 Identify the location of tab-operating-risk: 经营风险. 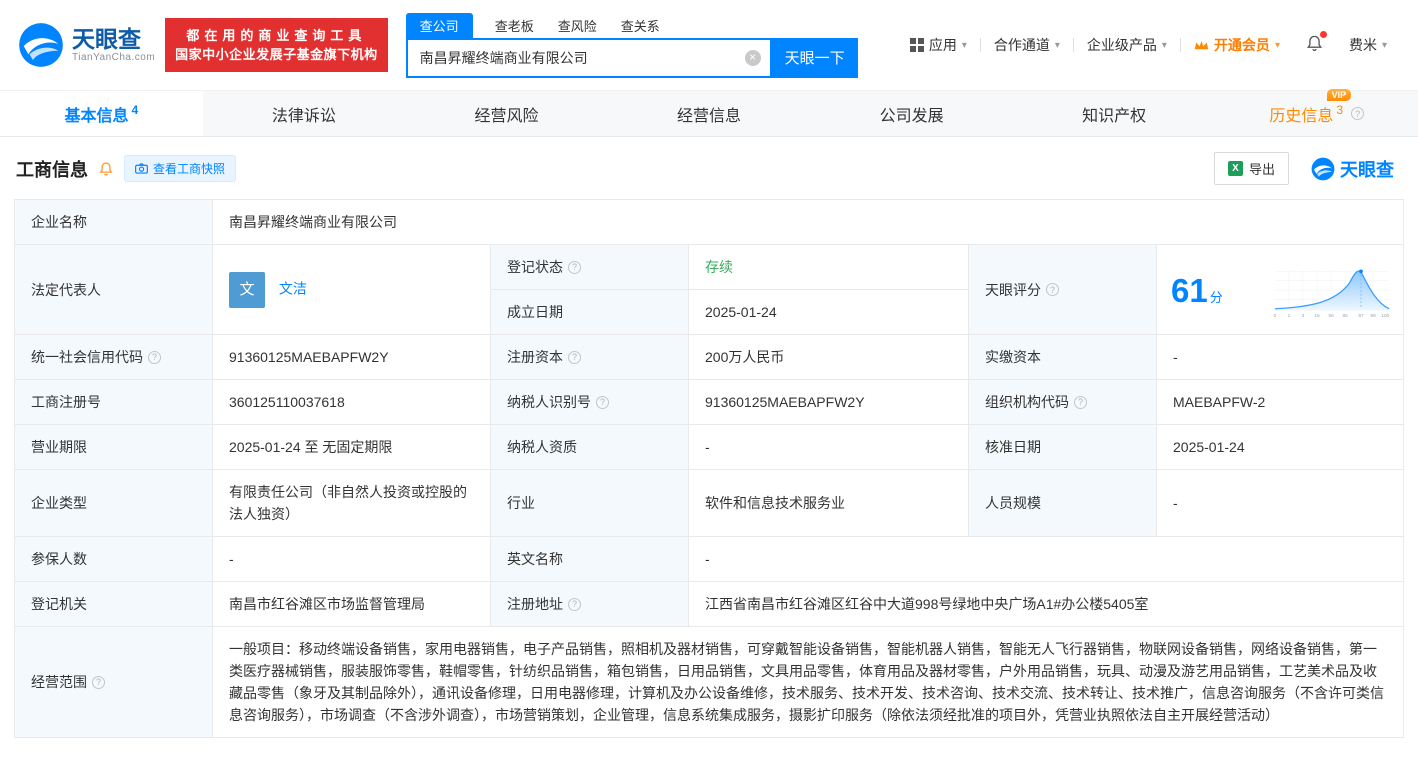
(506, 113).